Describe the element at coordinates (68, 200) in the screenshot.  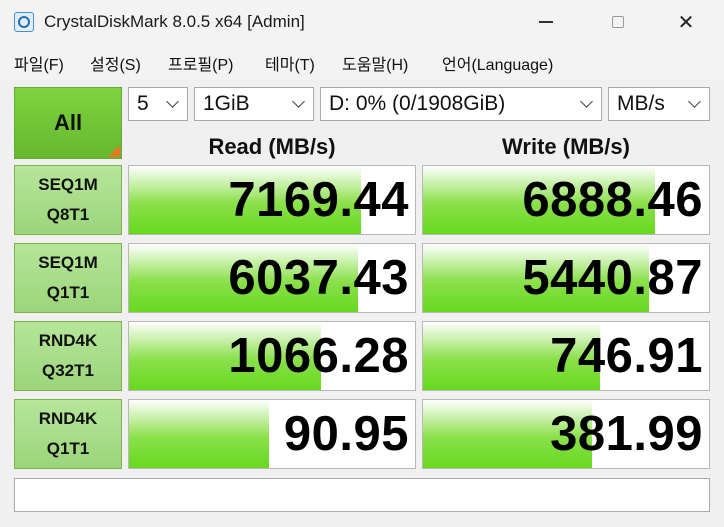
I see `test-button-seq1m-q8t1: SEQ1M Q8T1` at that location.